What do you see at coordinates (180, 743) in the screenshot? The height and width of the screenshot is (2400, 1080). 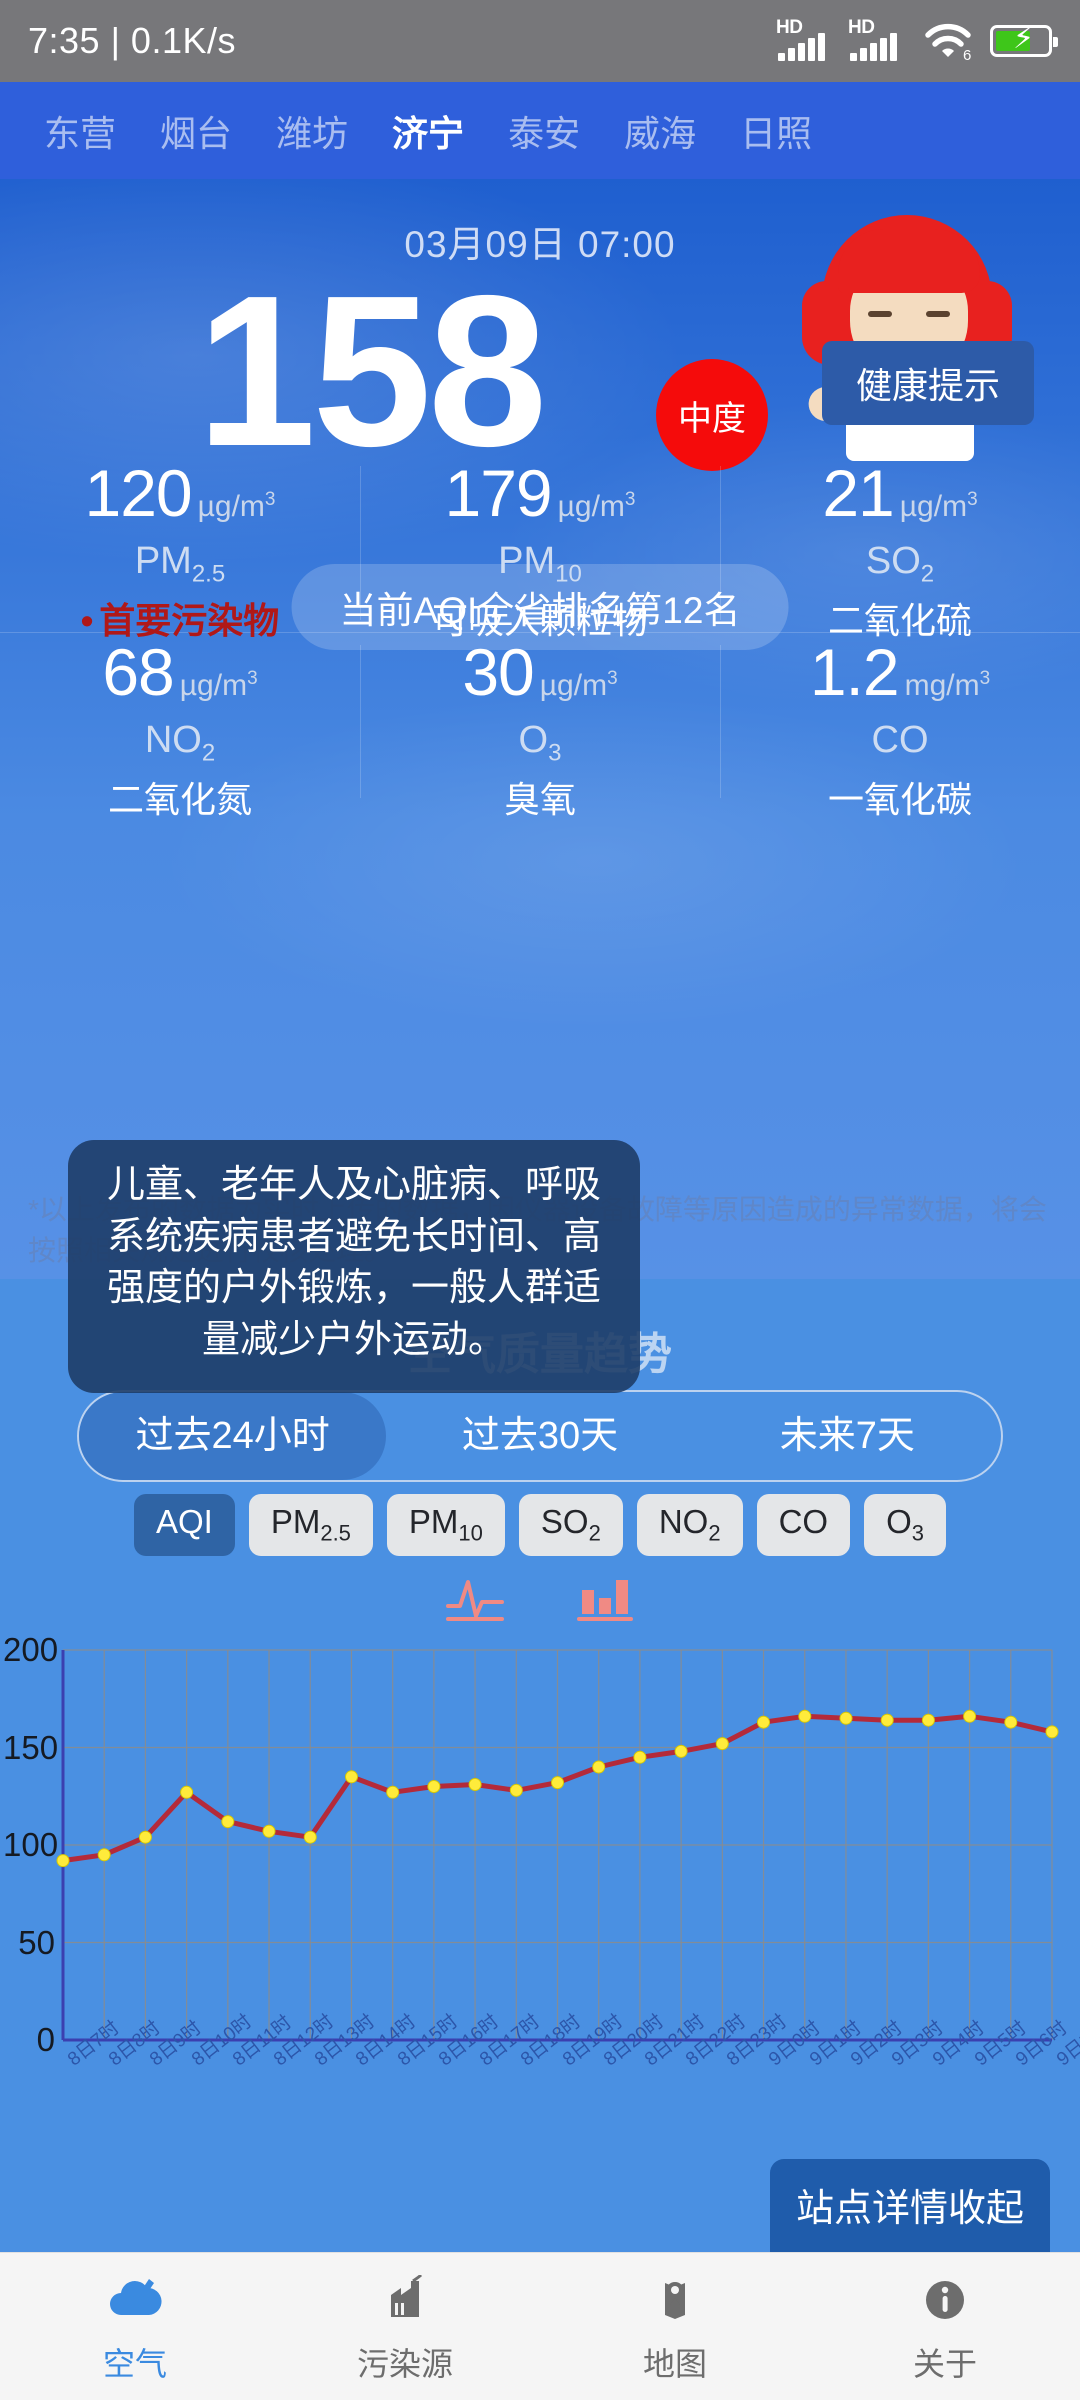 I see `pollutant-name: NO2` at bounding box center [180, 743].